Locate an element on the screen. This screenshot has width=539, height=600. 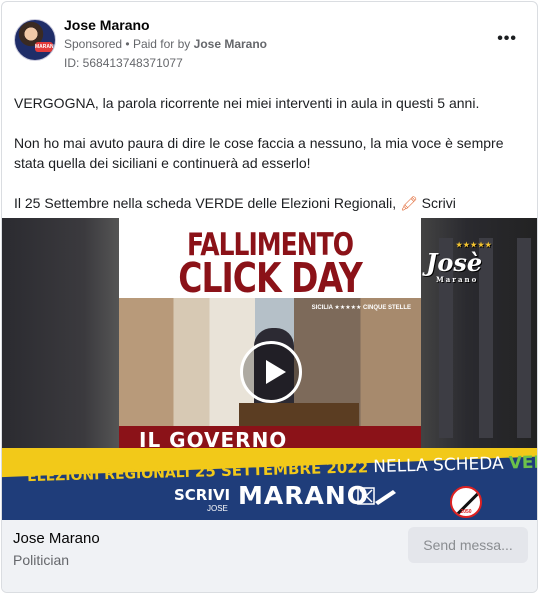
sponsored-label: Sponsored is located at coordinates (93, 44).